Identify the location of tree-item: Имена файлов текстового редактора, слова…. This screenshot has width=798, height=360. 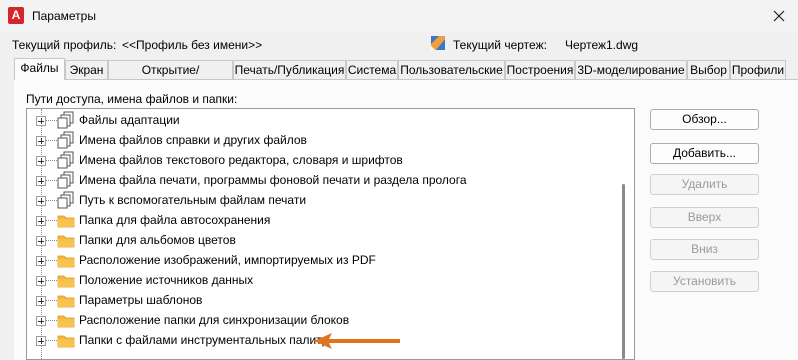
(322, 160).